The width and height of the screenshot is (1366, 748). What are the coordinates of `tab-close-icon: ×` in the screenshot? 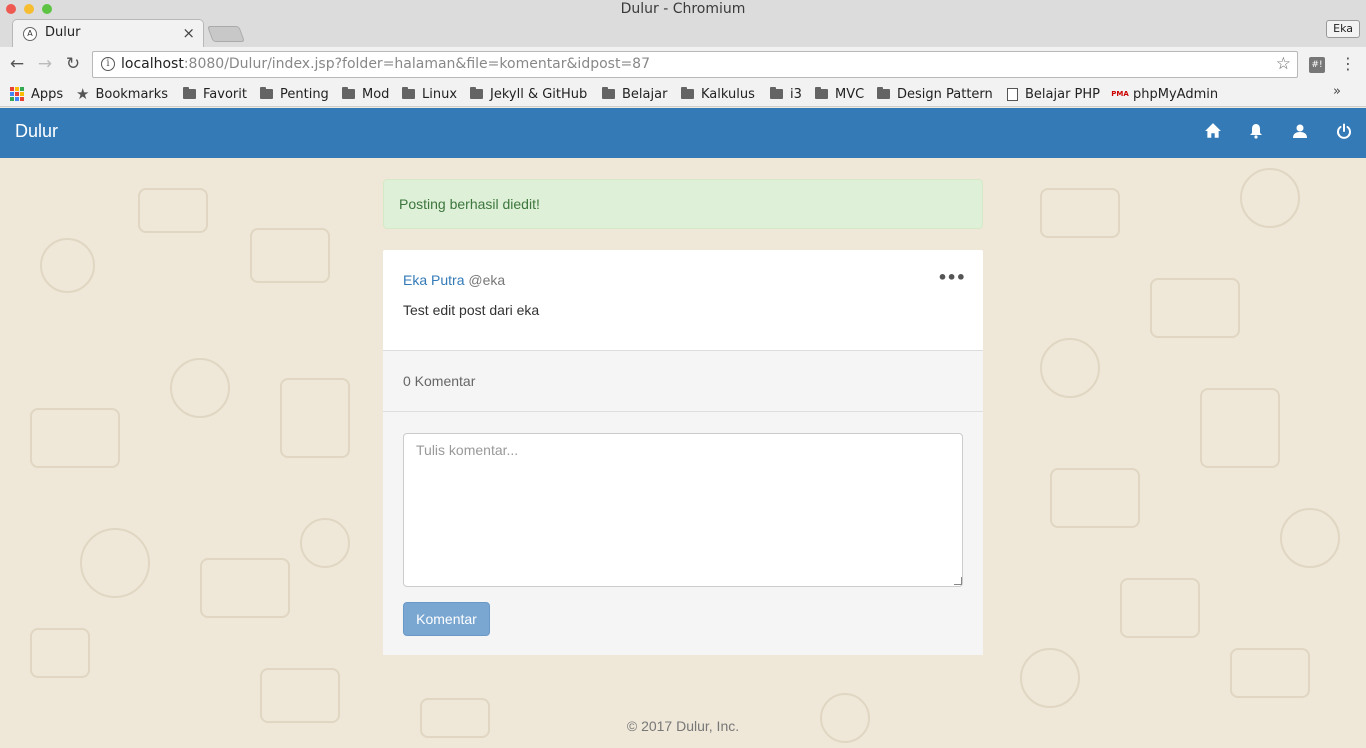 It's located at (188, 33).